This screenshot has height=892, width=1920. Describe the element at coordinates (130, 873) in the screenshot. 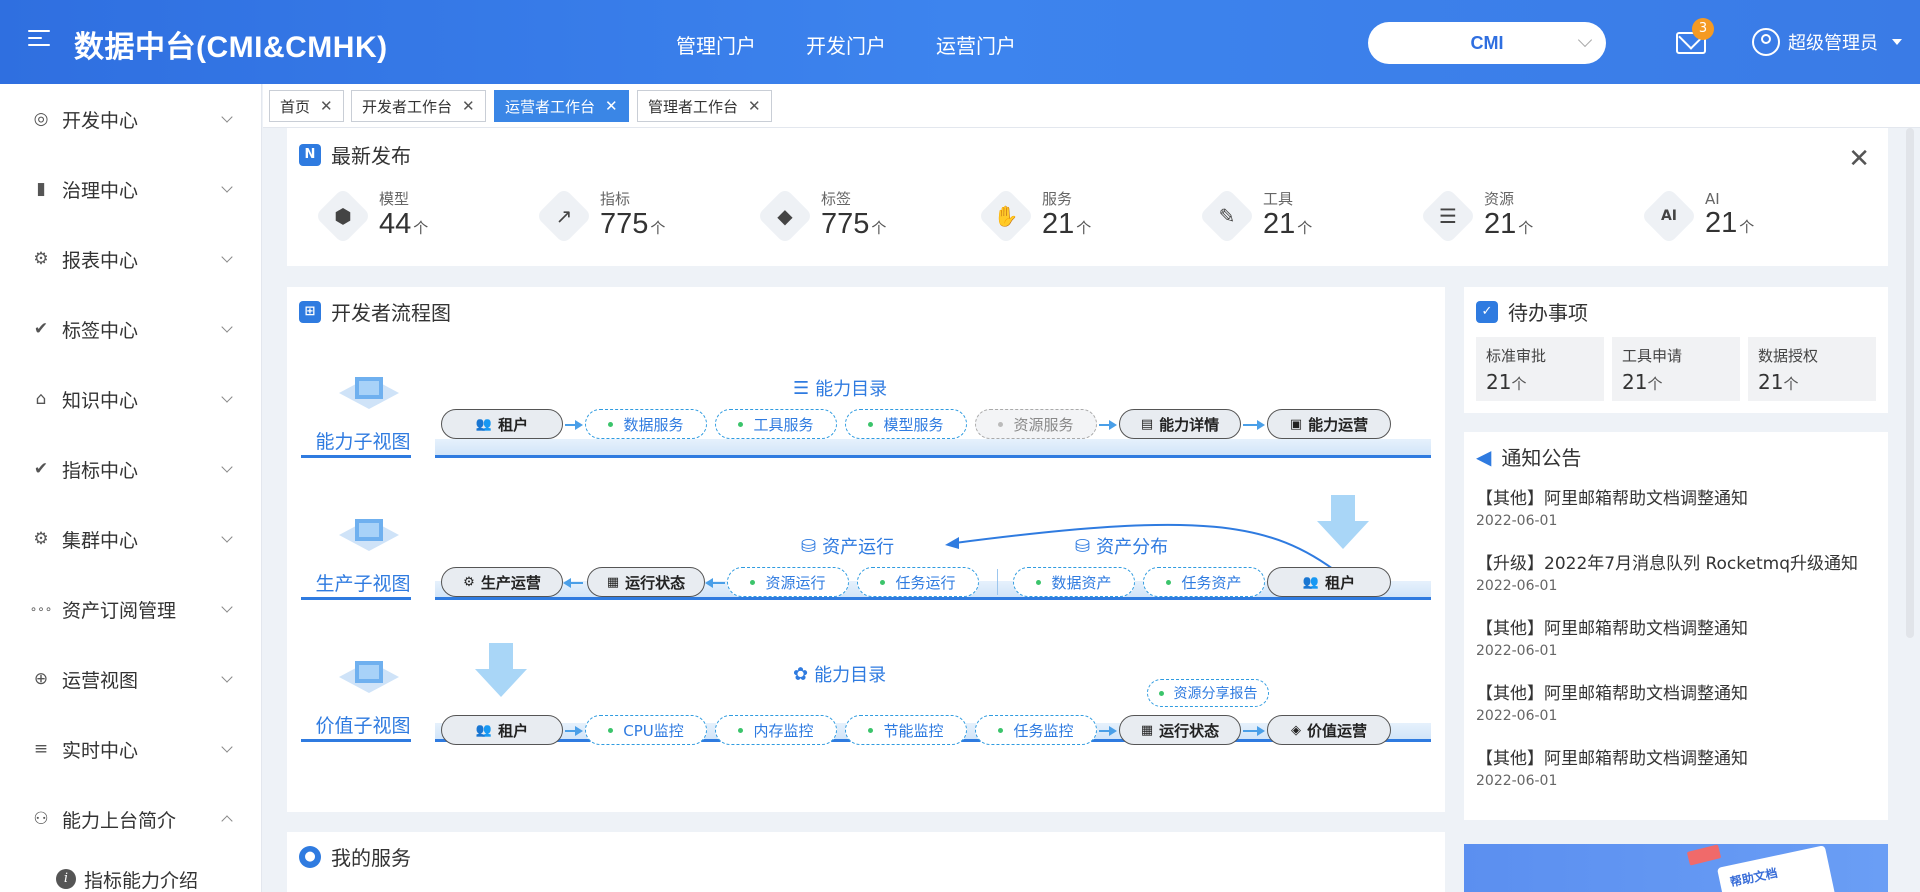

I see `sidebar-subitem-indicator-intro: i 指标能力介绍` at that location.